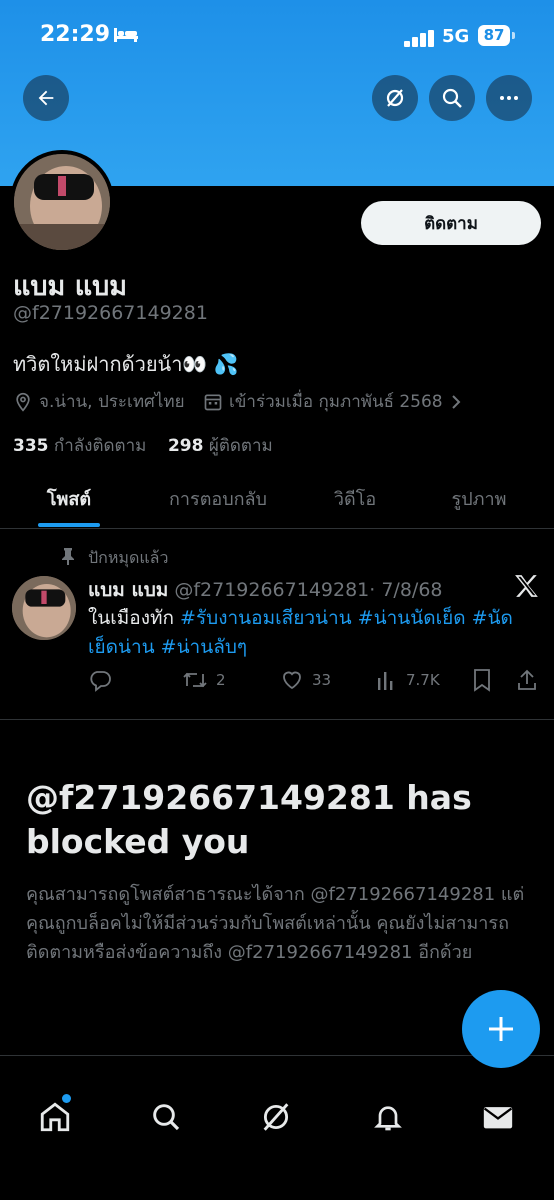 This screenshot has height=1200, width=554. I want to click on followers-link: 298 ผู้ติดตาม, so click(220, 446).